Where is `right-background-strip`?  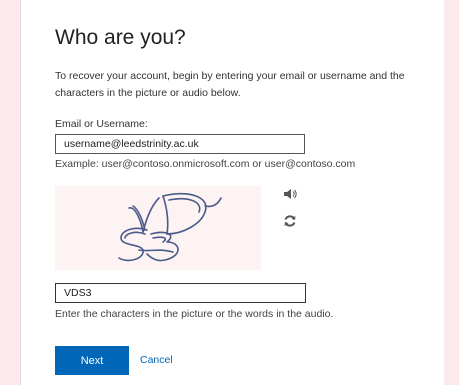 right-background-strip is located at coordinates (451, 192).